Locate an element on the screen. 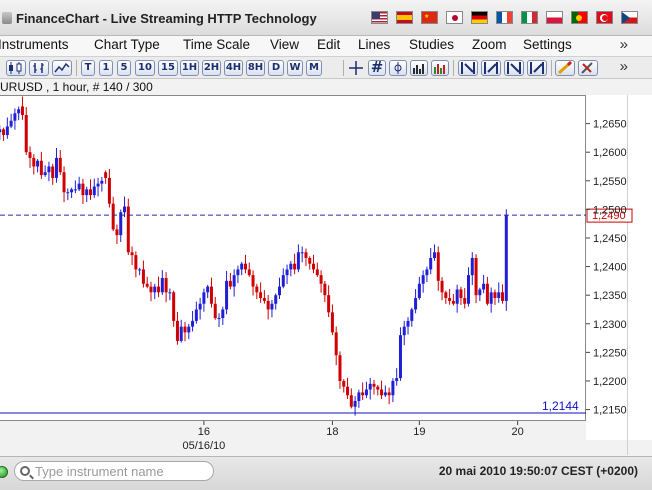 Image resolution: width=652 pixels, height=490 pixels. scroll-start-icon is located at coordinates (468, 68).